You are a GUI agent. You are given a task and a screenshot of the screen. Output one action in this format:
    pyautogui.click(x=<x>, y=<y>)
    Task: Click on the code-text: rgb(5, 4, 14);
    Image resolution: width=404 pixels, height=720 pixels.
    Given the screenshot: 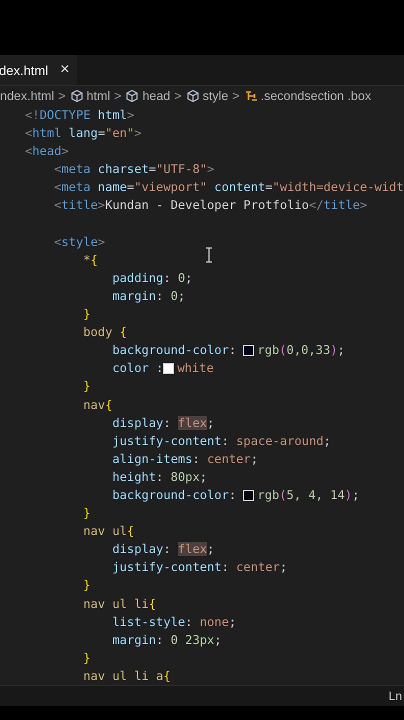 What is the action you would take?
    pyautogui.click(x=308, y=495)
    